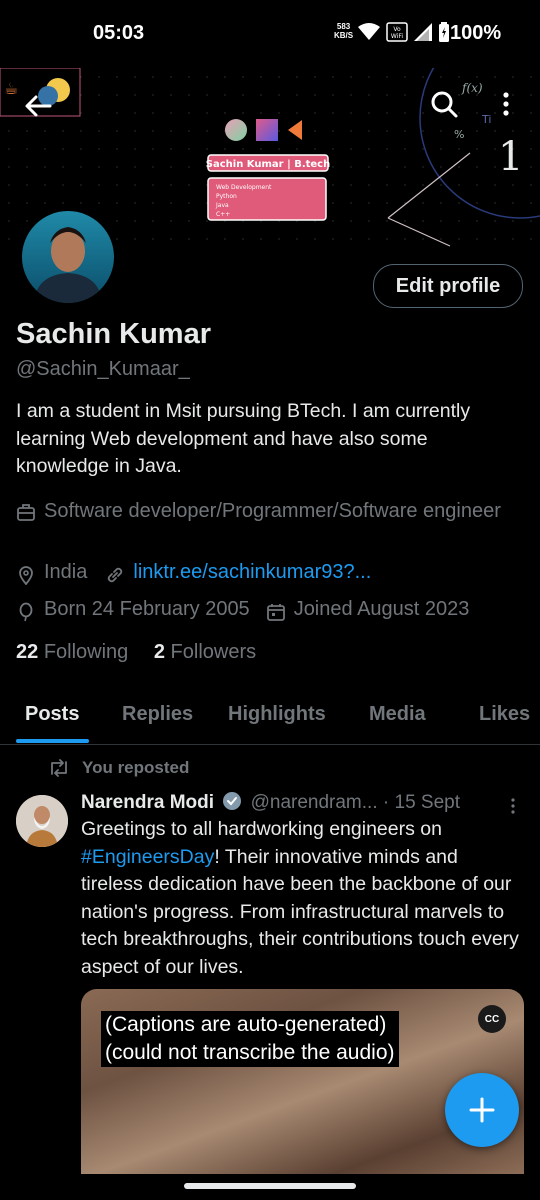 The height and width of the screenshot is (1200, 540). I want to click on vowifi-icon: VoWiFi, so click(397, 32).